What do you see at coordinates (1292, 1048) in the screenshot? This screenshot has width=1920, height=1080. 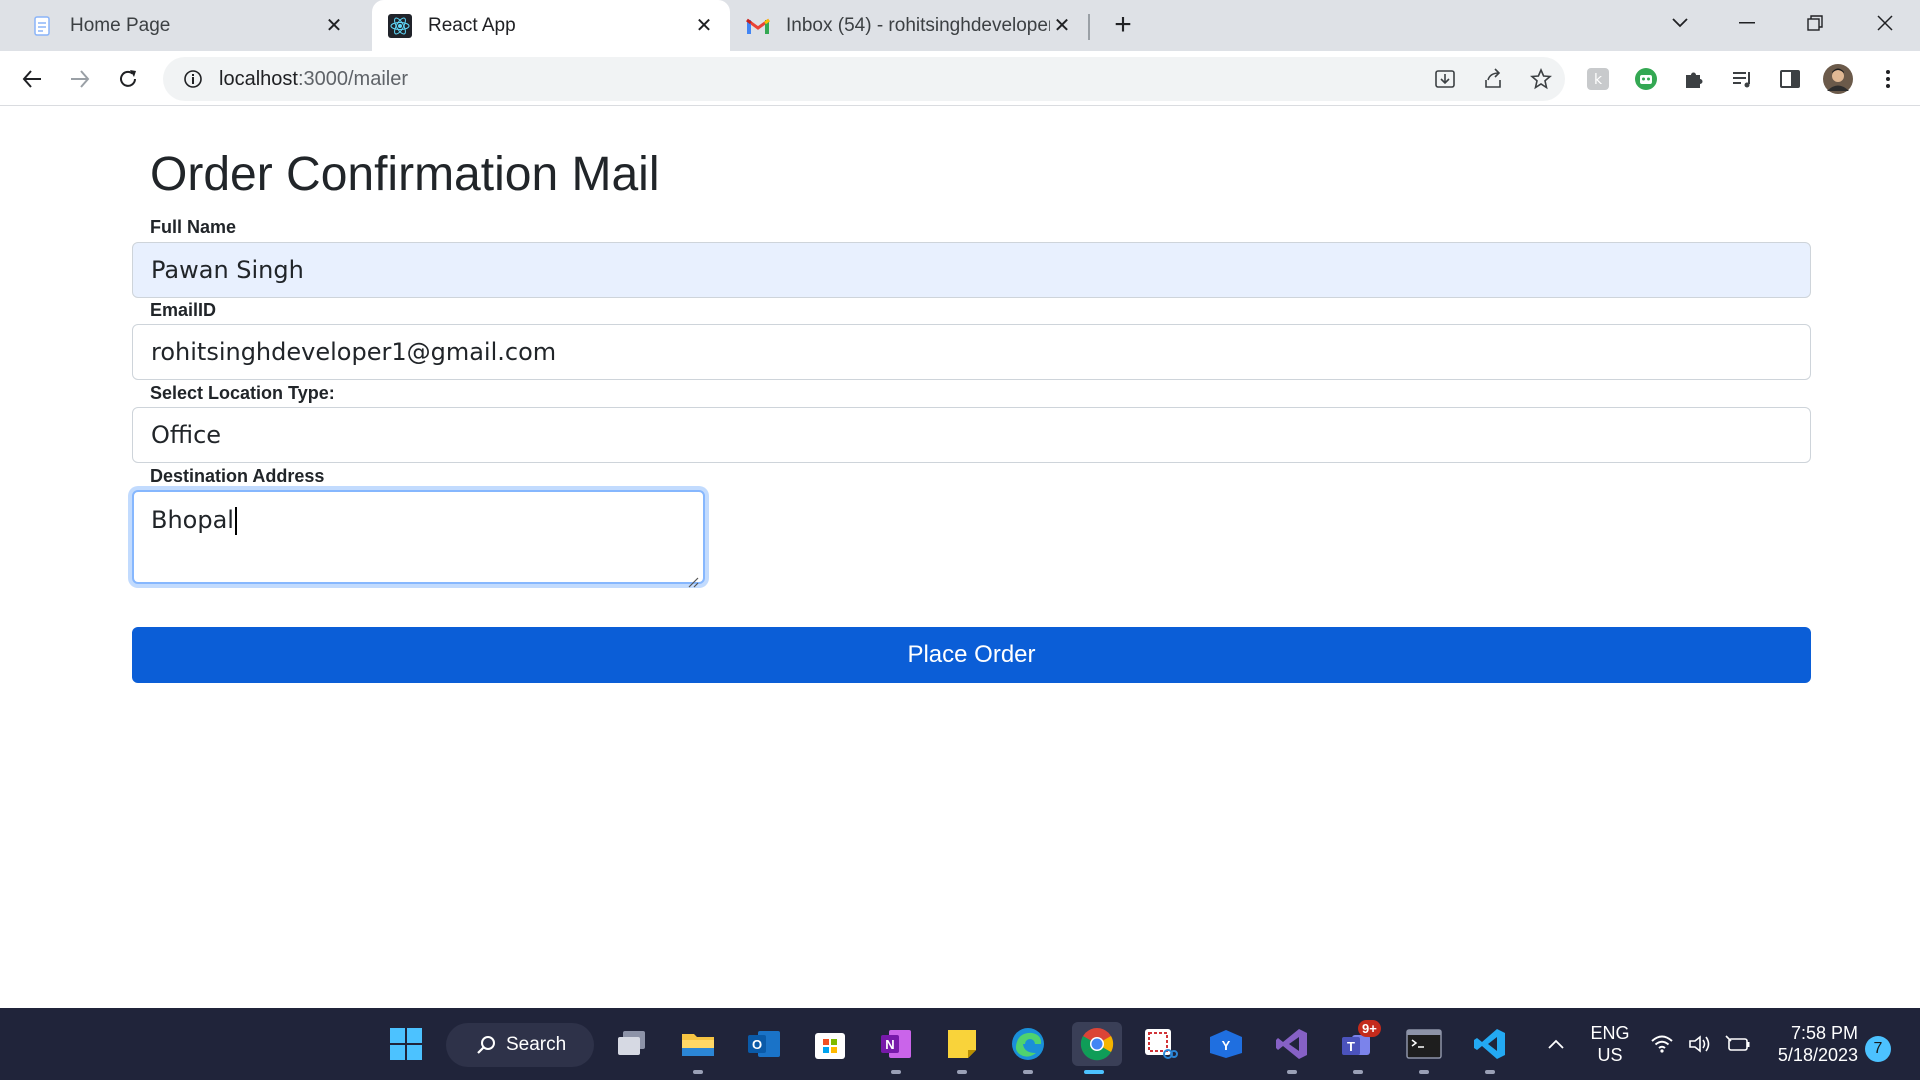 I see `visual-studio-icon` at bounding box center [1292, 1048].